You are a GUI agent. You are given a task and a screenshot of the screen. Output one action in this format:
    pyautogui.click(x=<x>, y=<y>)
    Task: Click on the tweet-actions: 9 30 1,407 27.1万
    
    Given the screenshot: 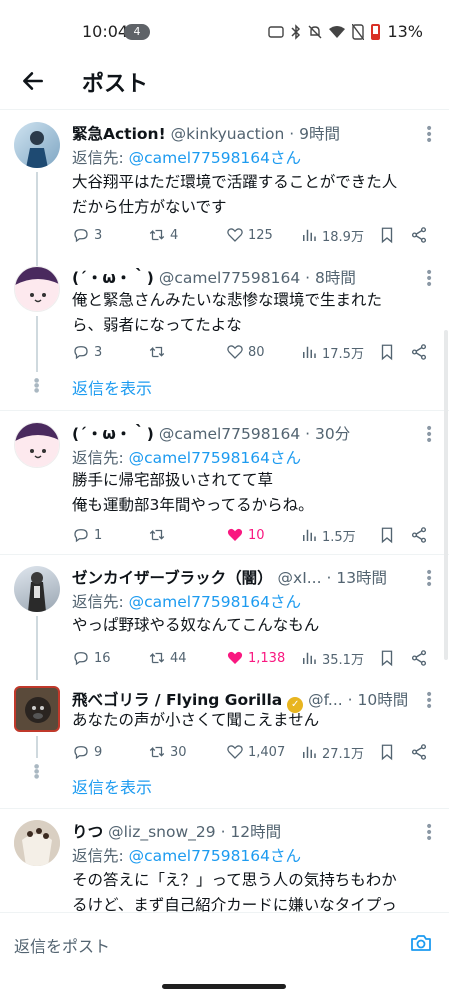 What is the action you would take?
    pyautogui.click(x=252, y=752)
    